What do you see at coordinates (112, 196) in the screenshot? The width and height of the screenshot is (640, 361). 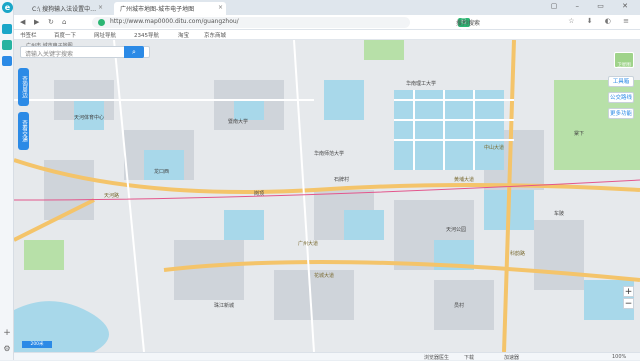 I see `map-label: 天河路` at bounding box center [112, 196].